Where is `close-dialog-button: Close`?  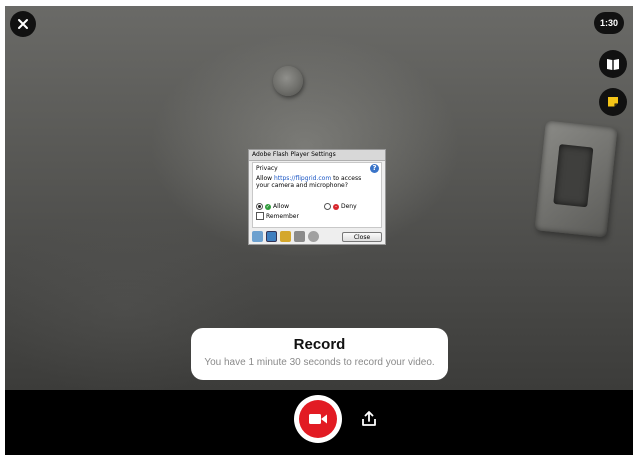 close-dialog-button: Close is located at coordinates (362, 236).